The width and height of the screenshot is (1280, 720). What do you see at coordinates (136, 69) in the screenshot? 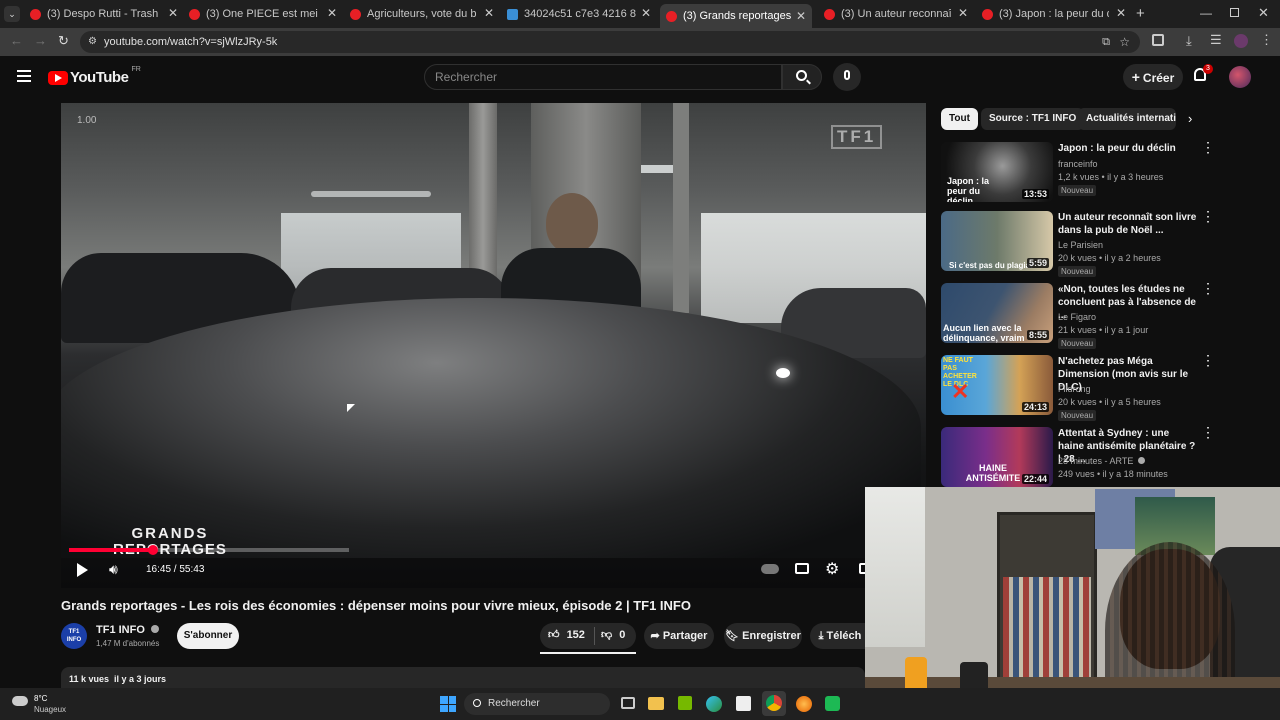
I see `country-code: FR` at bounding box center [136, 69].